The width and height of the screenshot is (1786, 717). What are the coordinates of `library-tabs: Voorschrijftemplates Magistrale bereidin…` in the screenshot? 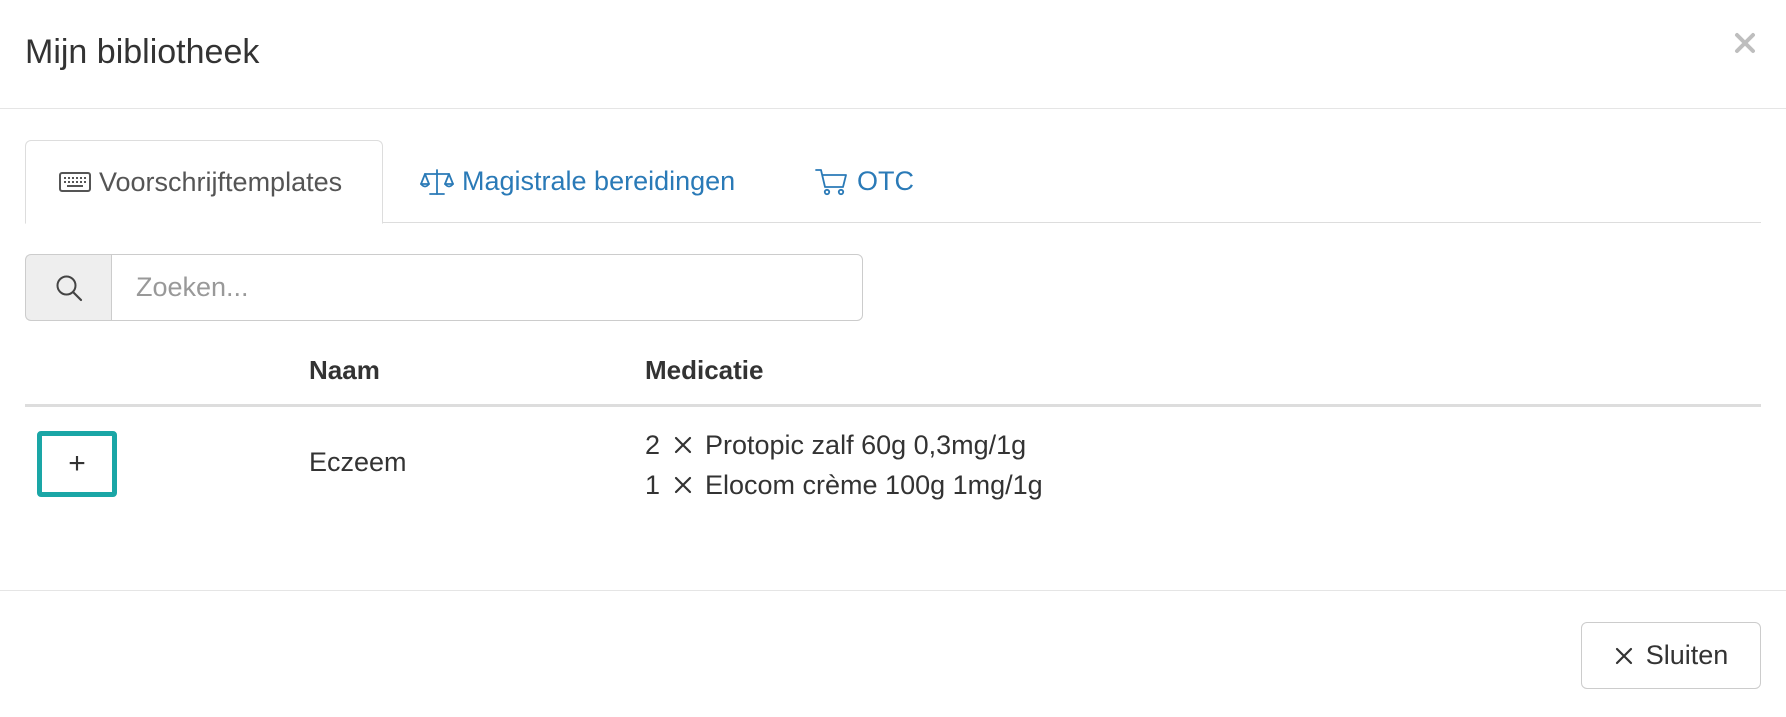 It's located at (893, 182).